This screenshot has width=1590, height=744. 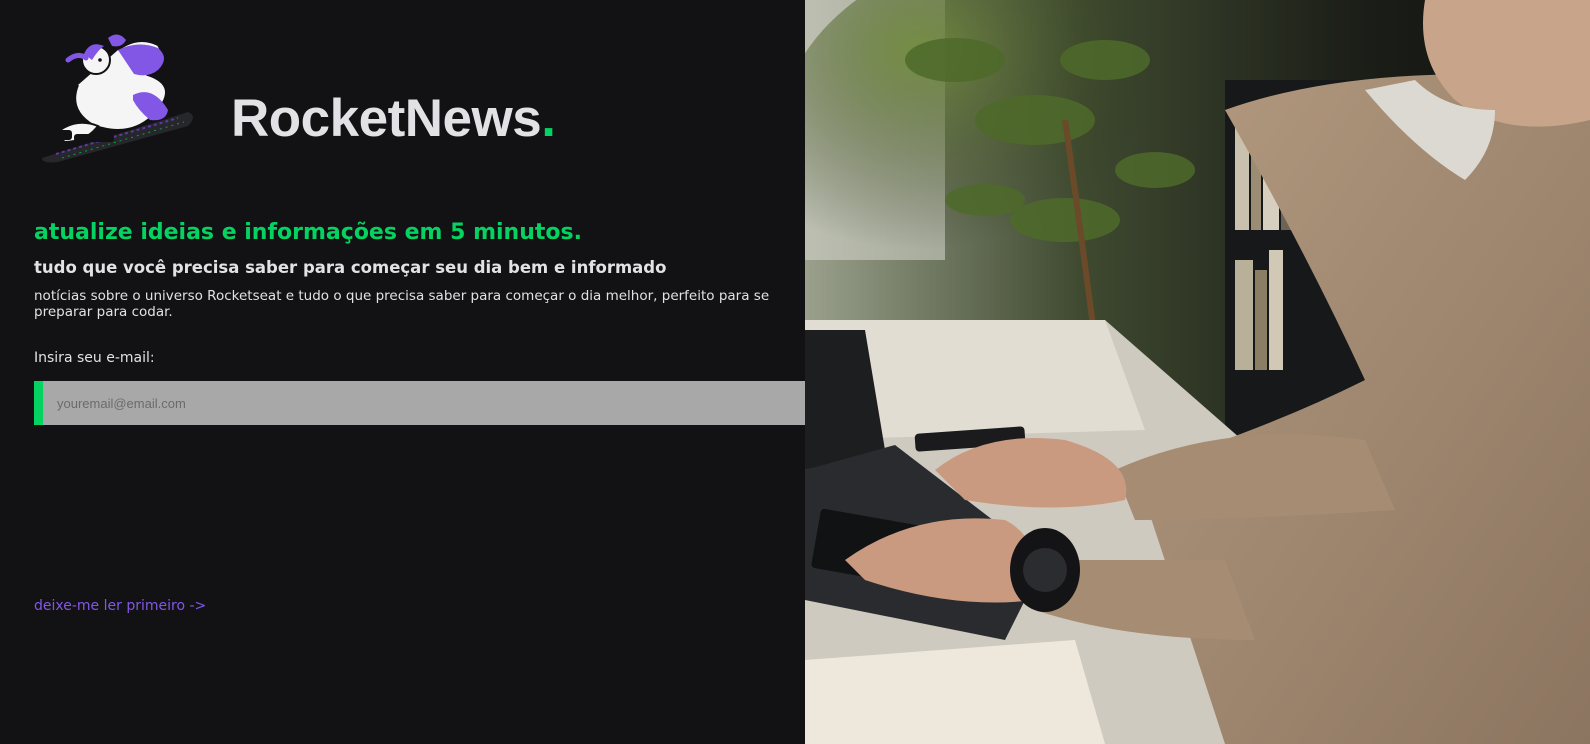 I want to click on read-first-link: deixe-me ler primeiro ->, so click(x=120, y=606).